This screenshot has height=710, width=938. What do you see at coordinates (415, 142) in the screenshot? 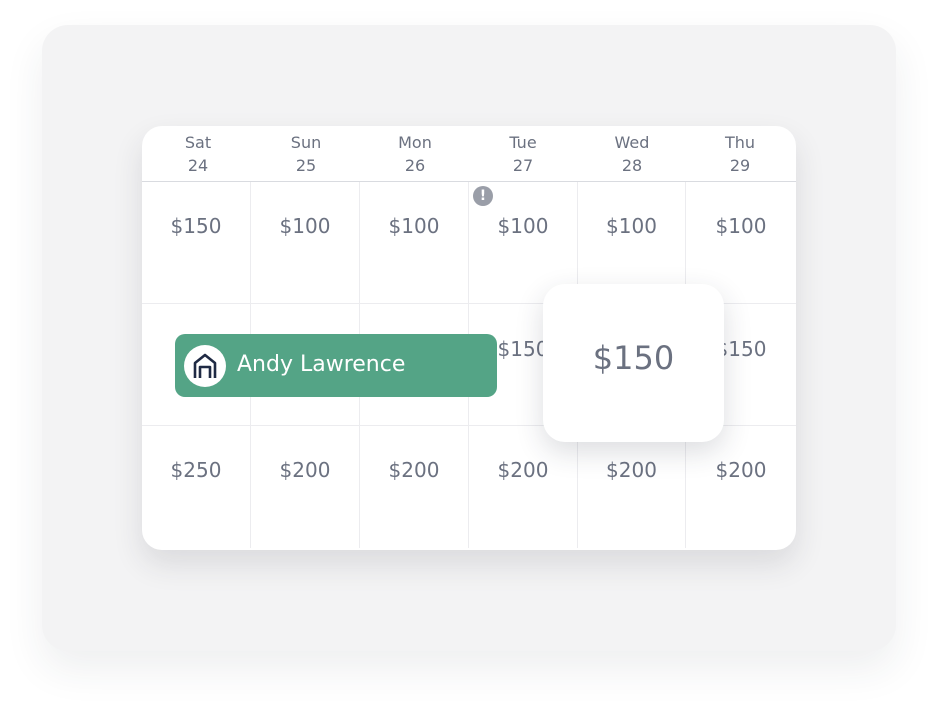
I see `day-name: Mon` at bounding box center [415, 142].